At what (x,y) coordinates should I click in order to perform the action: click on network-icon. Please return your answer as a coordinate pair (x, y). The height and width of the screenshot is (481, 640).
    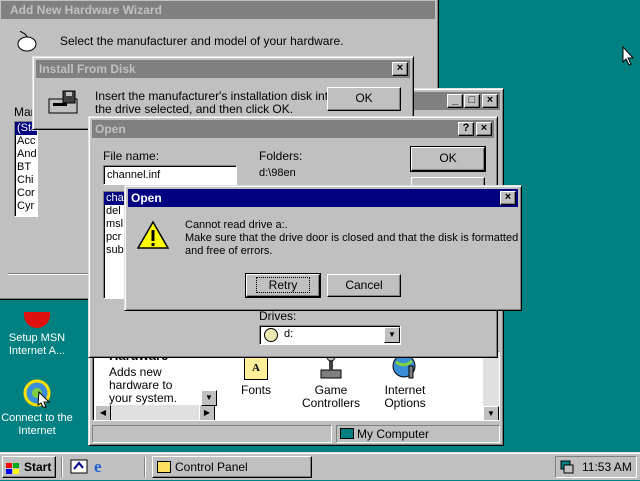
    Looking at the image, I should click on (567, 467).